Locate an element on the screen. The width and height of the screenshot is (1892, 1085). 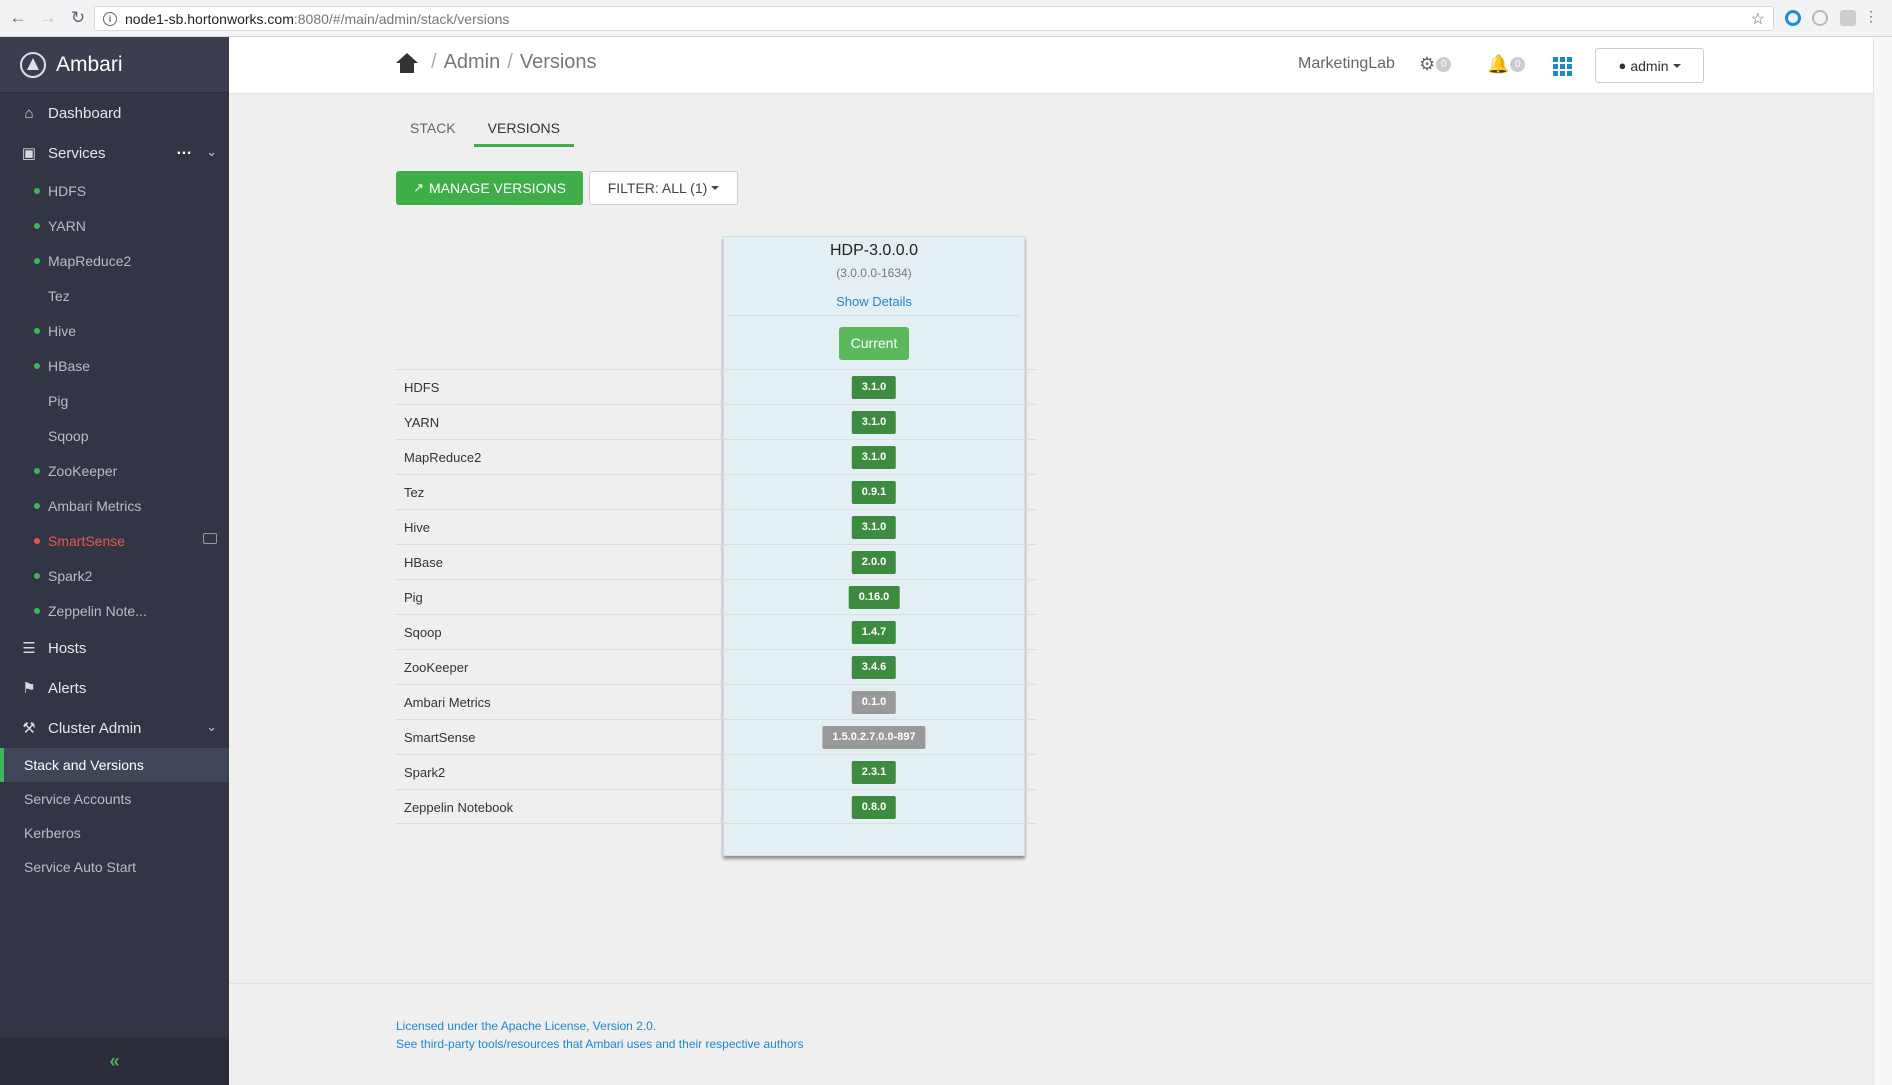
bell-icon: 🔔 is located at coordinates (1498, 64).